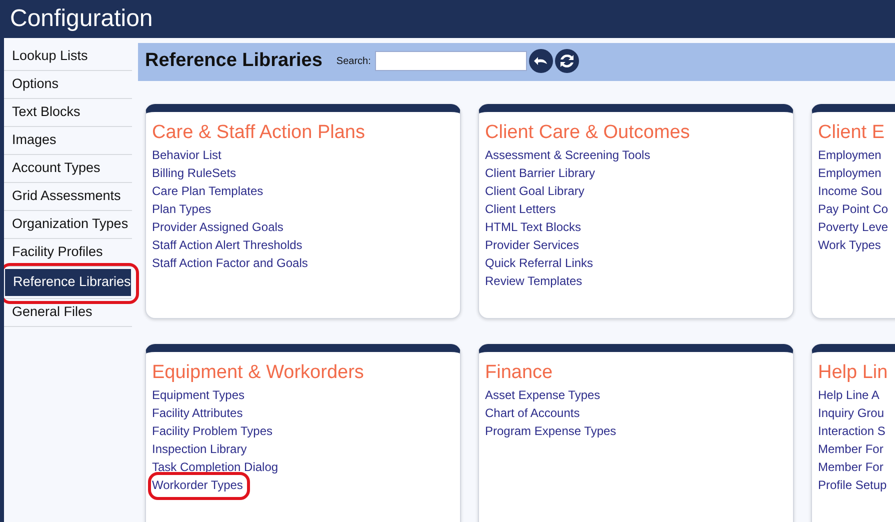 This screenshot has width=895, height=522. Describe the element at coordinates (258, 373) in the screenshot. I see `card-title: Equipment & Workorders` at that location.